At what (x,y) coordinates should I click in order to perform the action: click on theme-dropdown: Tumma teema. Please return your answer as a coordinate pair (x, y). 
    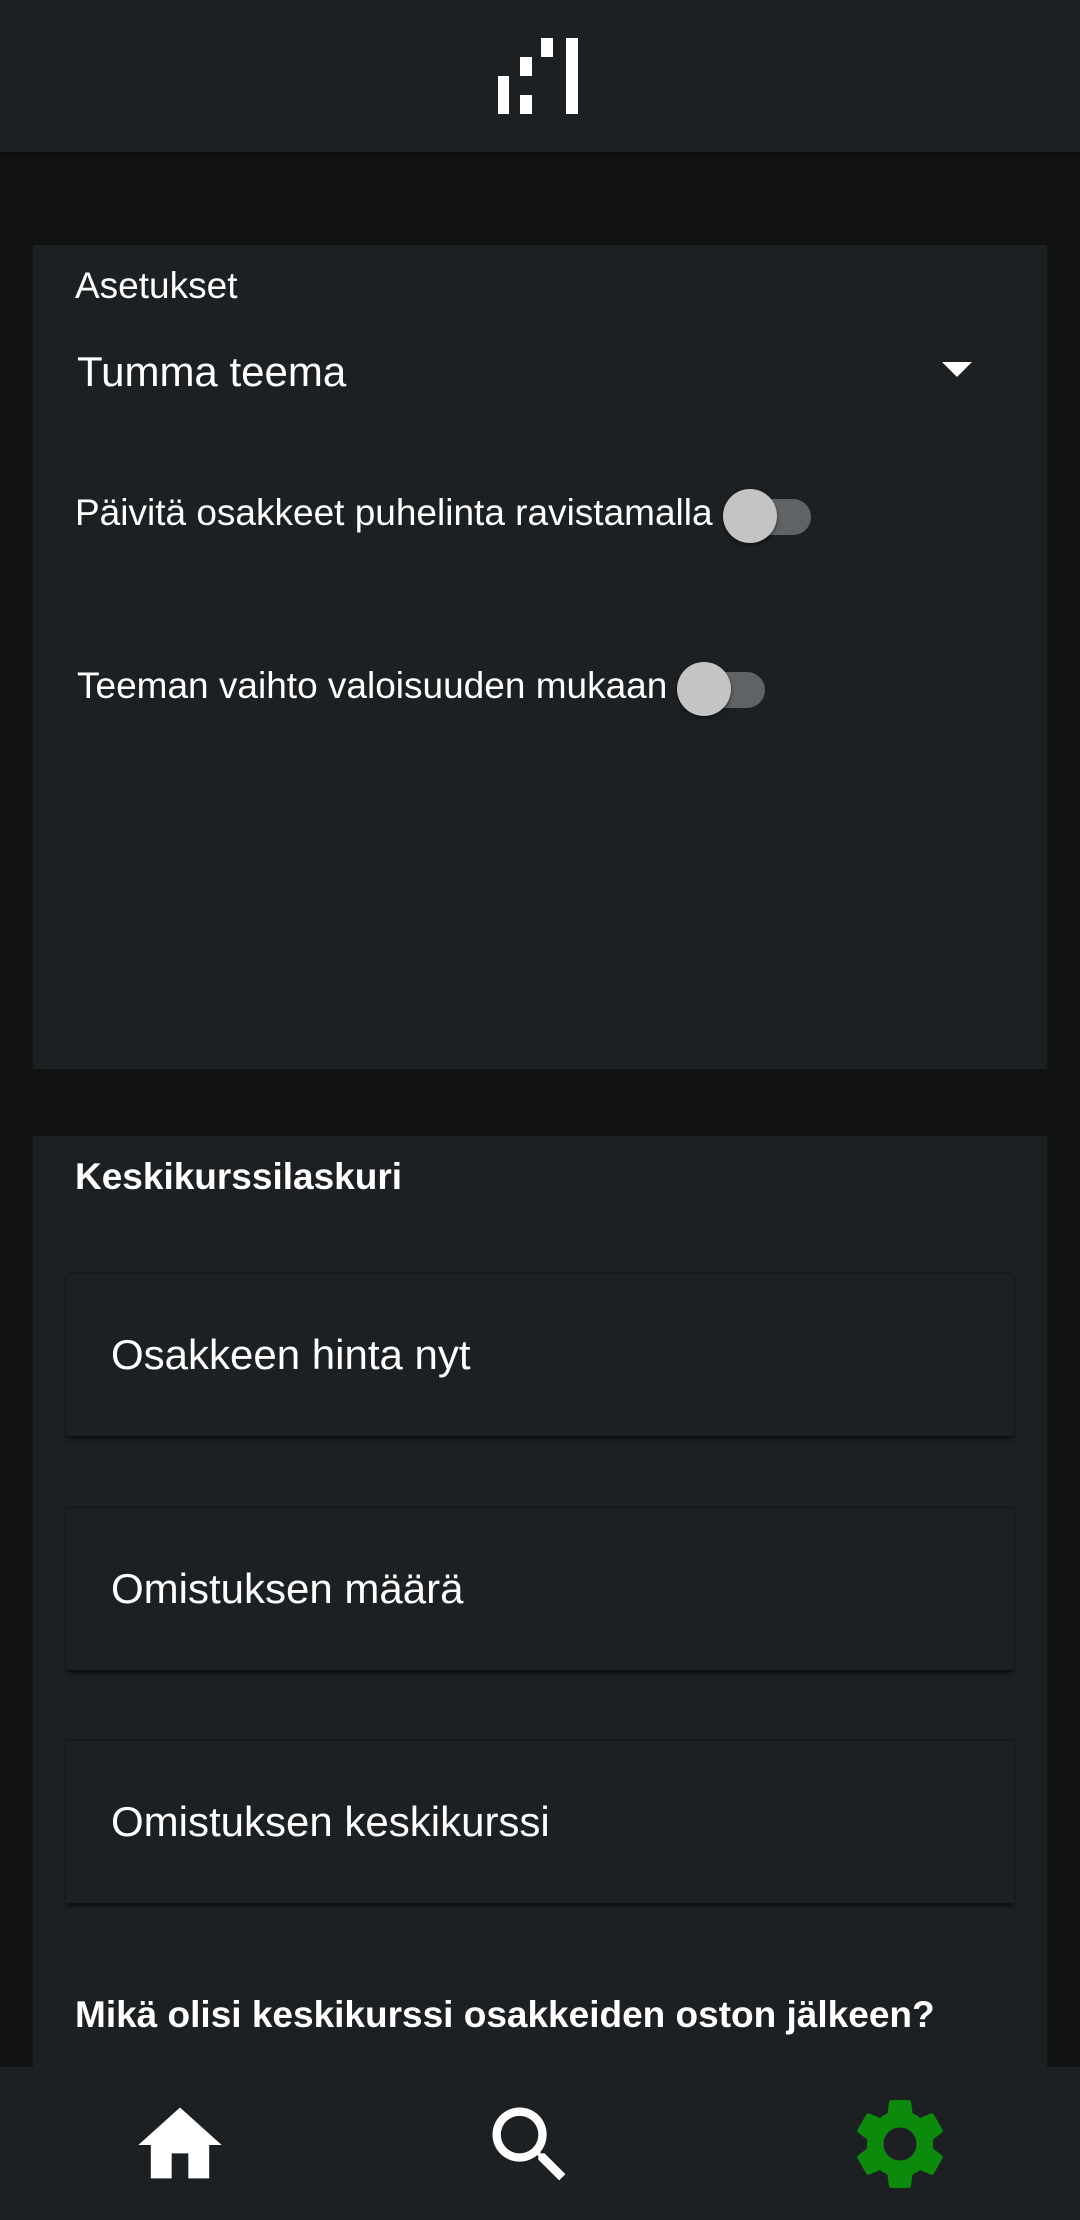
    Looking at the image, I should click on (542, 375).